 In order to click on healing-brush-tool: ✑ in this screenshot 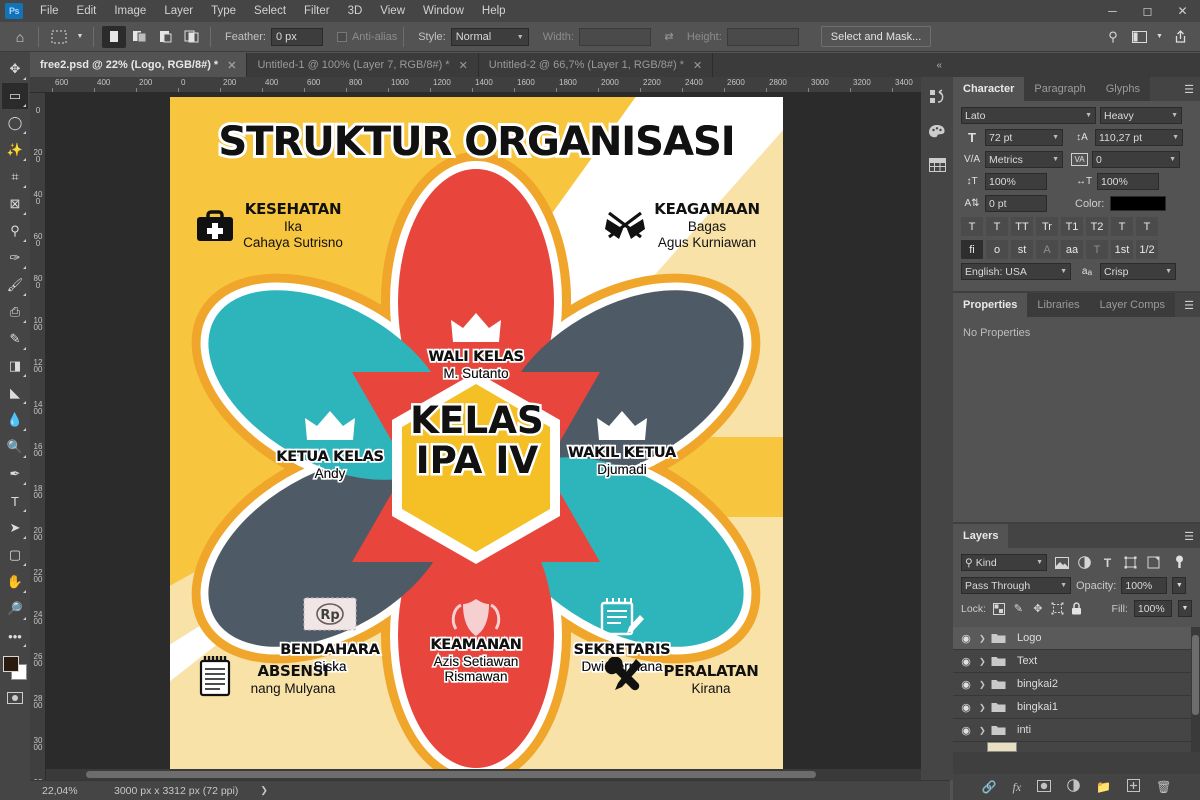, I will do `click(15, 258)`.